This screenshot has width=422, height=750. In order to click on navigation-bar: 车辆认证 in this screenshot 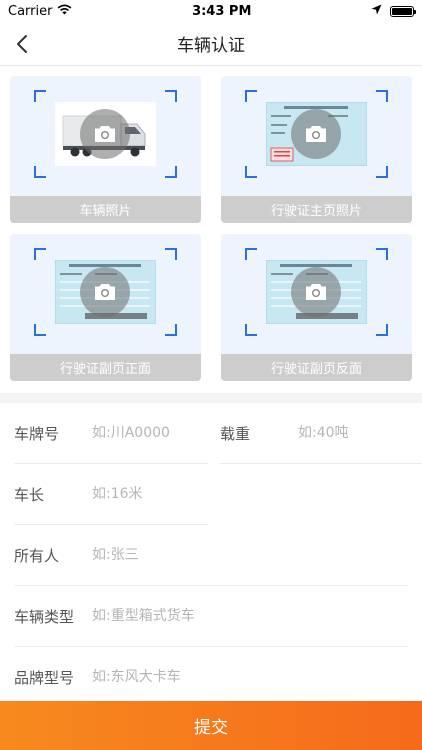, I will do `click(211, 44)`.